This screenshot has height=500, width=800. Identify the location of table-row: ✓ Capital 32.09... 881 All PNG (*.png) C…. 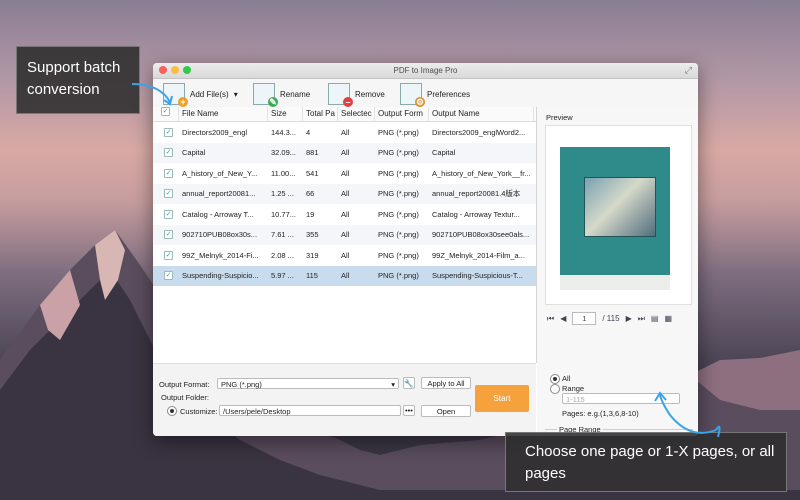
(344, 152).